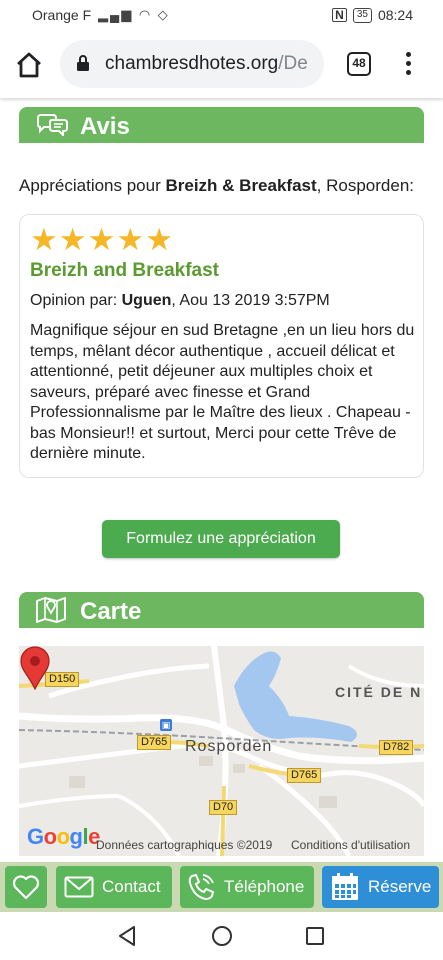  Describe the element at coordinates (63, 836) in the screenshot. I see `google-logo: Google` at that location.